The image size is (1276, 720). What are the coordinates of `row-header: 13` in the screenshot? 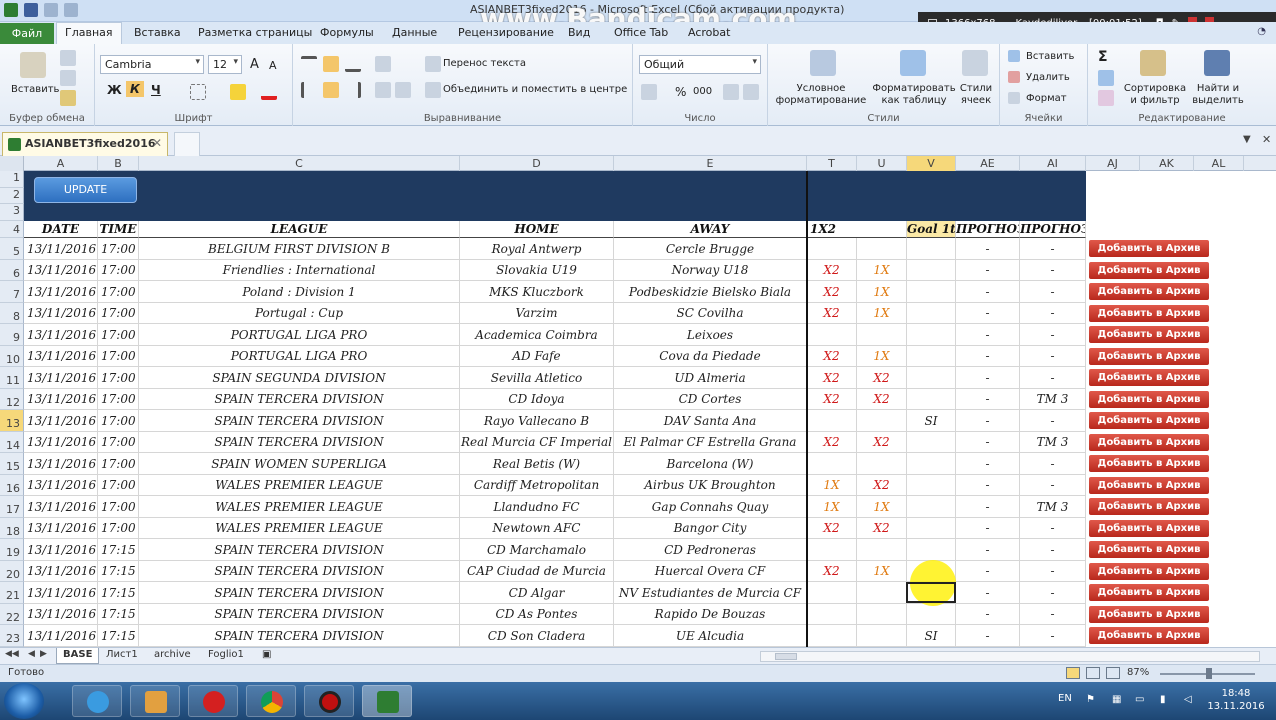 It's located at (12, 421).